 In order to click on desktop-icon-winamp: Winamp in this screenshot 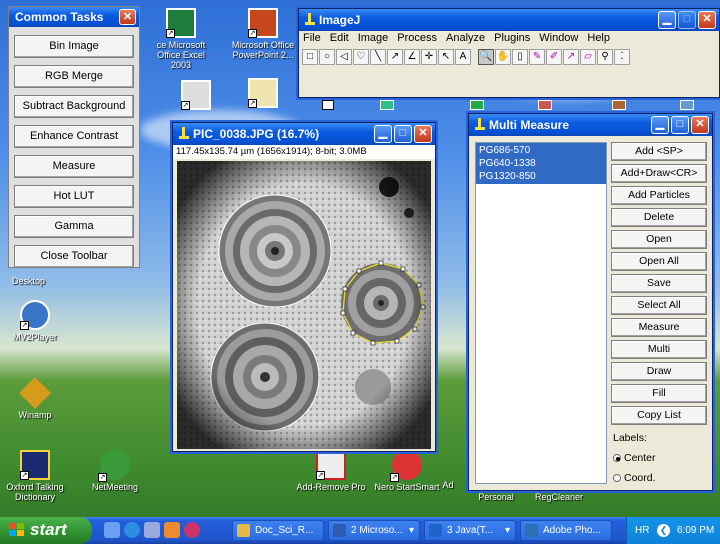, I will do `click(35, 398)`.